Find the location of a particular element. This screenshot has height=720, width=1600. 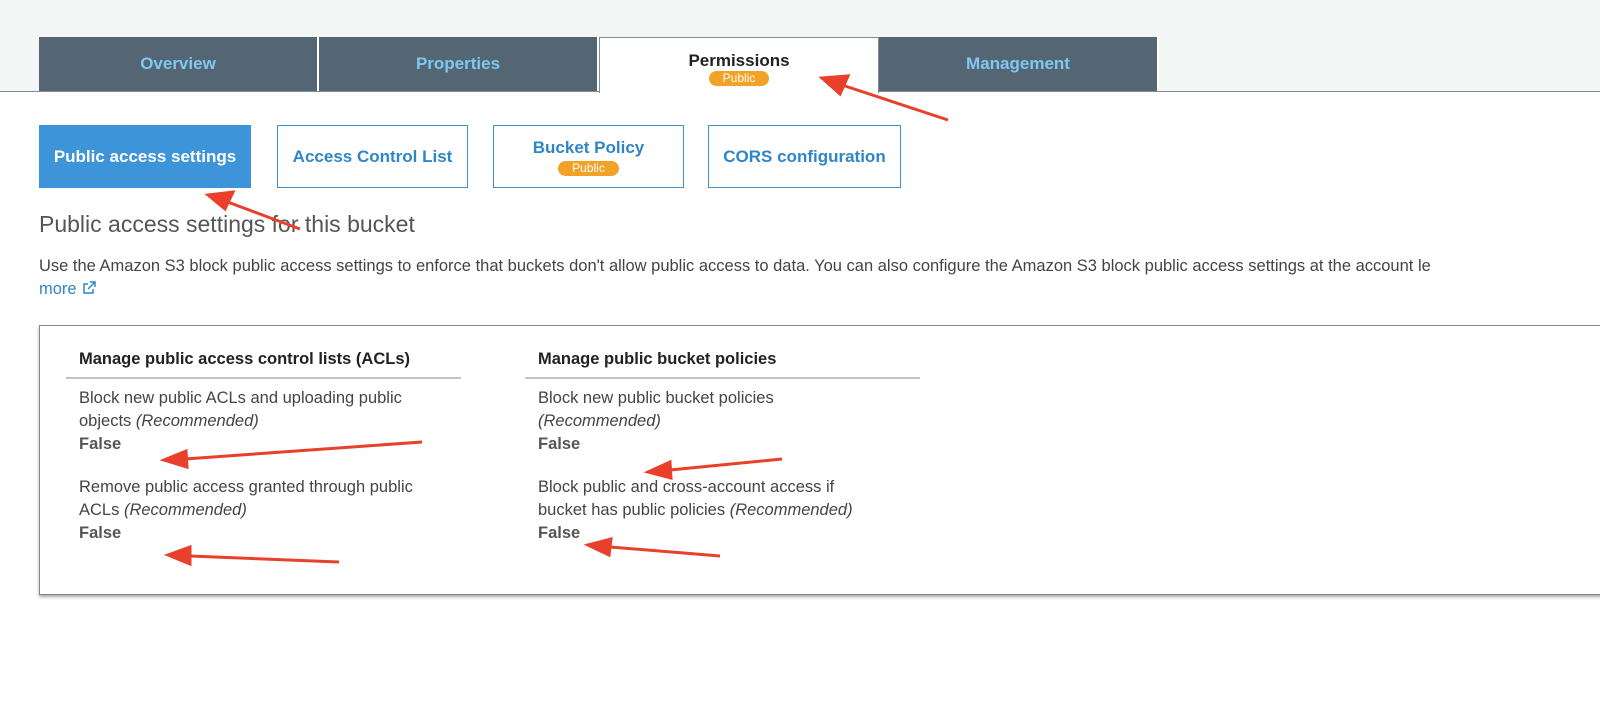

subtab-bucket-policy: Bucket Policy Public is located at coordinates (588, 156).